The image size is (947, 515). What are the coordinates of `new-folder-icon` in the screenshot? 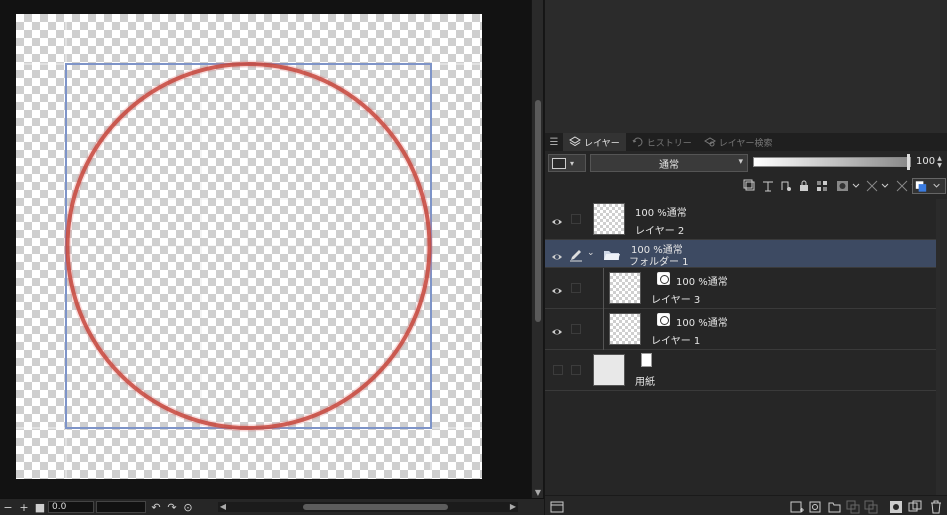 It's located at (834, 506).